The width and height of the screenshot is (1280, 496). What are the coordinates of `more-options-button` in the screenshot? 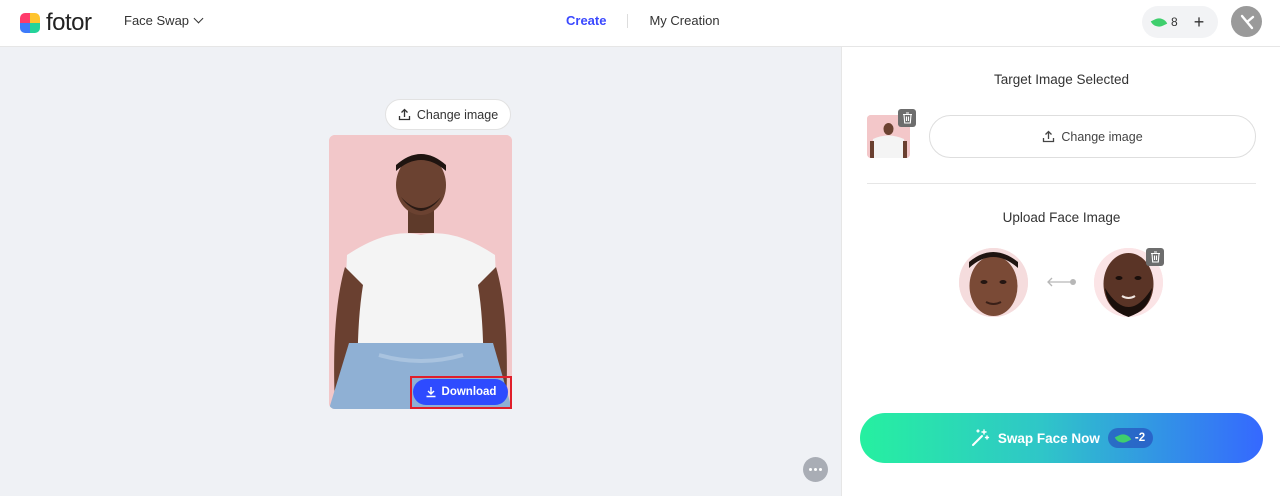 It's located at (815, 469).